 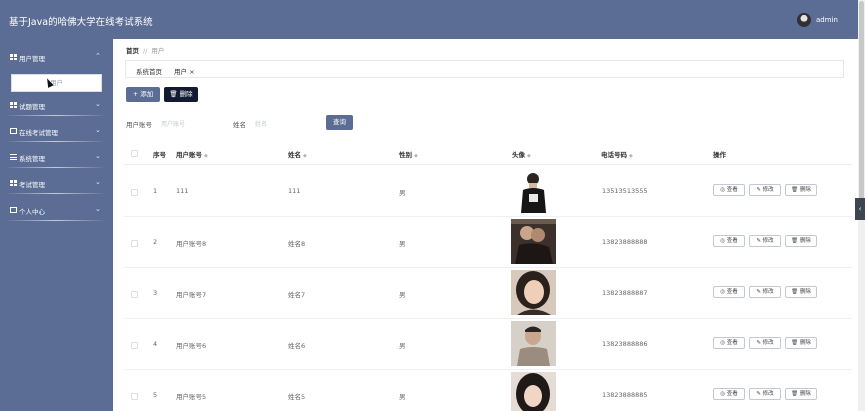 I want to click on cell-name: 姓名7, so click(x=297, y=295).